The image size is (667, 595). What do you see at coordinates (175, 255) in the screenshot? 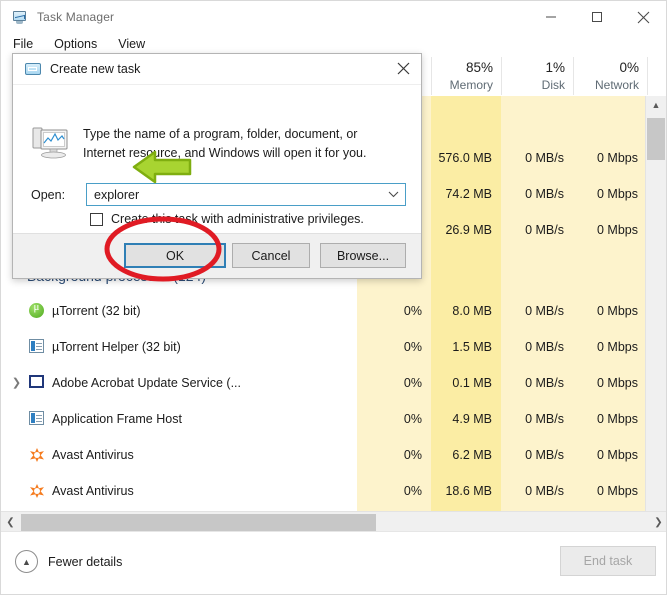
I see `ok-button: OK` at bounding box center [175, 255].